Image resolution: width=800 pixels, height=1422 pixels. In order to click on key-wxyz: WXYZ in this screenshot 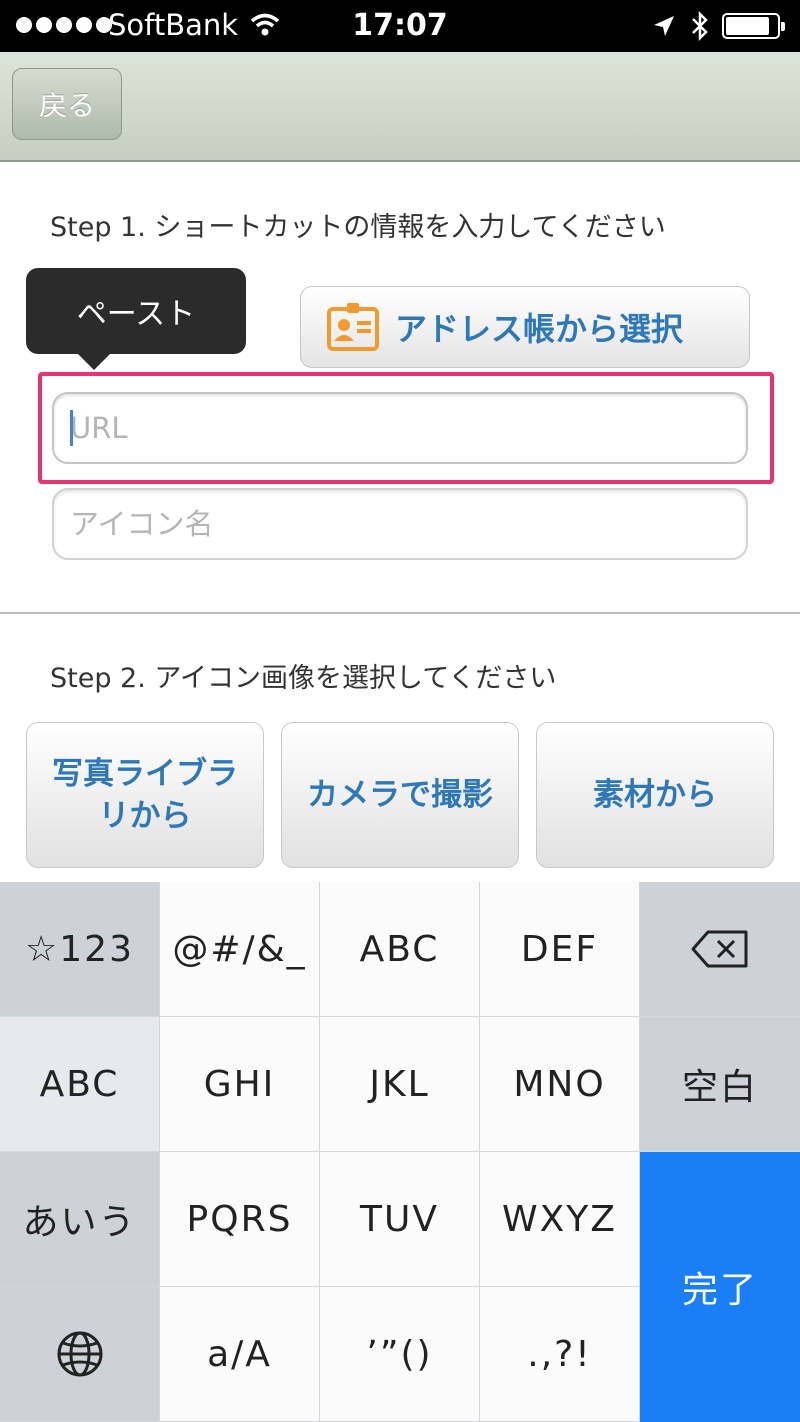, I will do `click(560, 1219)`.